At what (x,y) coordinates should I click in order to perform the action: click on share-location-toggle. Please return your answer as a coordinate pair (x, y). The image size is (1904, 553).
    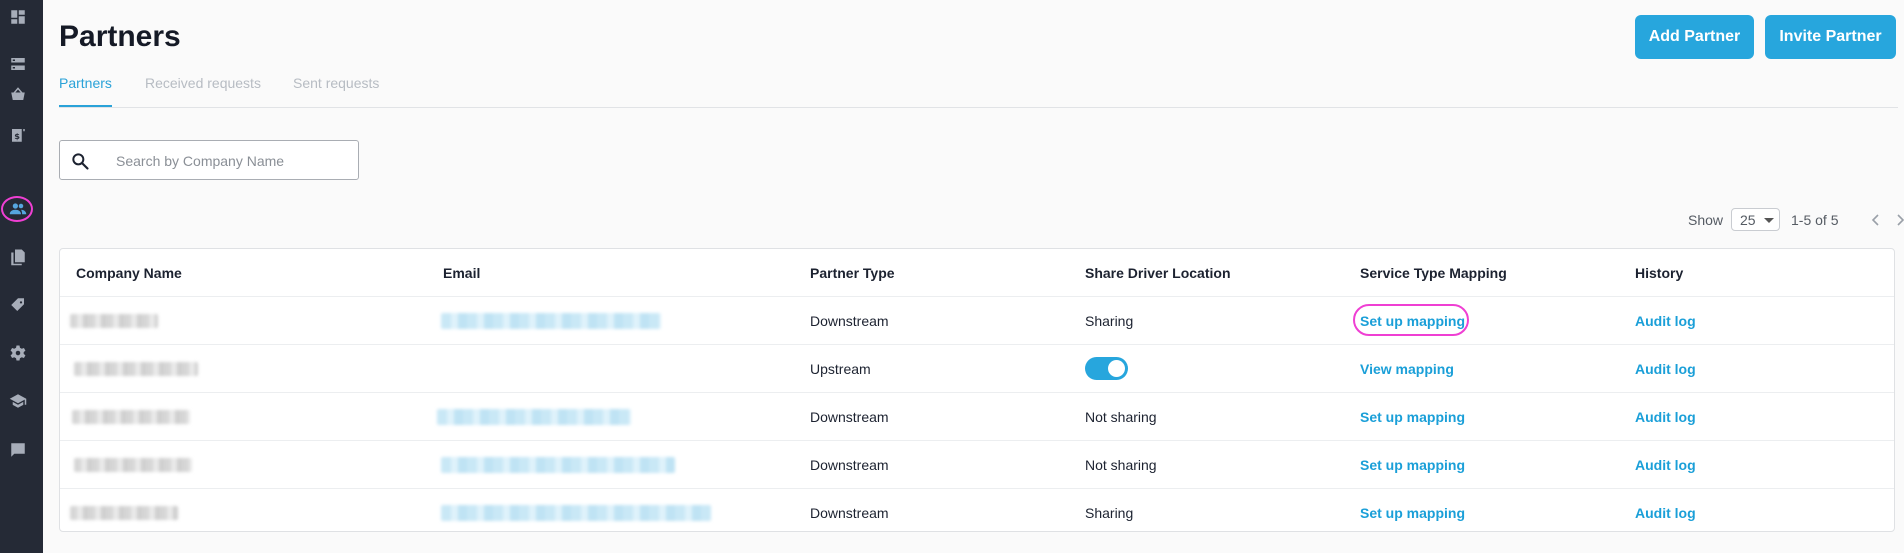
    Looking at the image, I should click on (1106, 368).